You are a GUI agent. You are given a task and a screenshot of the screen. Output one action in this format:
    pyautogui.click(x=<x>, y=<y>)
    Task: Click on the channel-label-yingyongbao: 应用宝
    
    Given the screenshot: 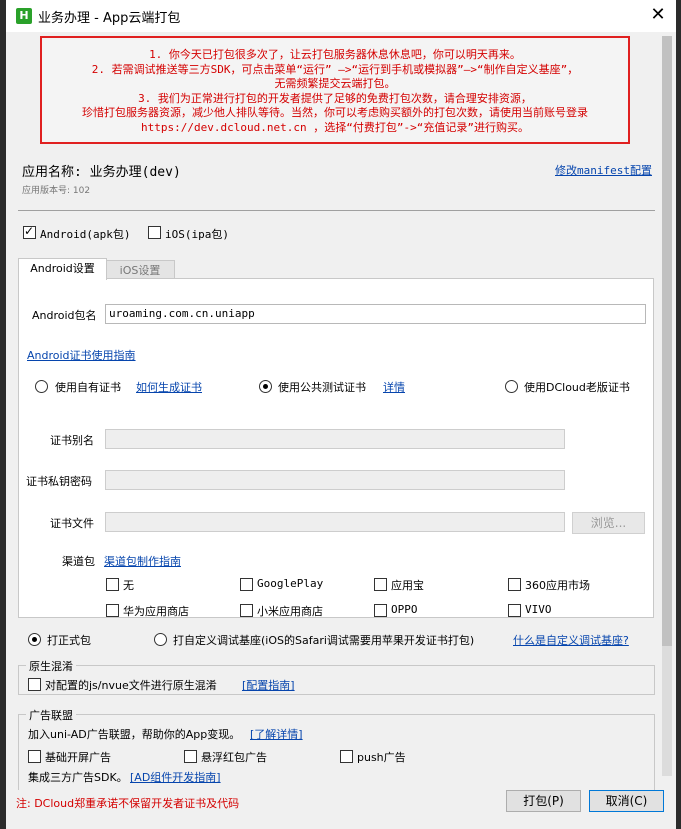 What is the action you would take?
    pyautogui.click(x=407, y=585)
    